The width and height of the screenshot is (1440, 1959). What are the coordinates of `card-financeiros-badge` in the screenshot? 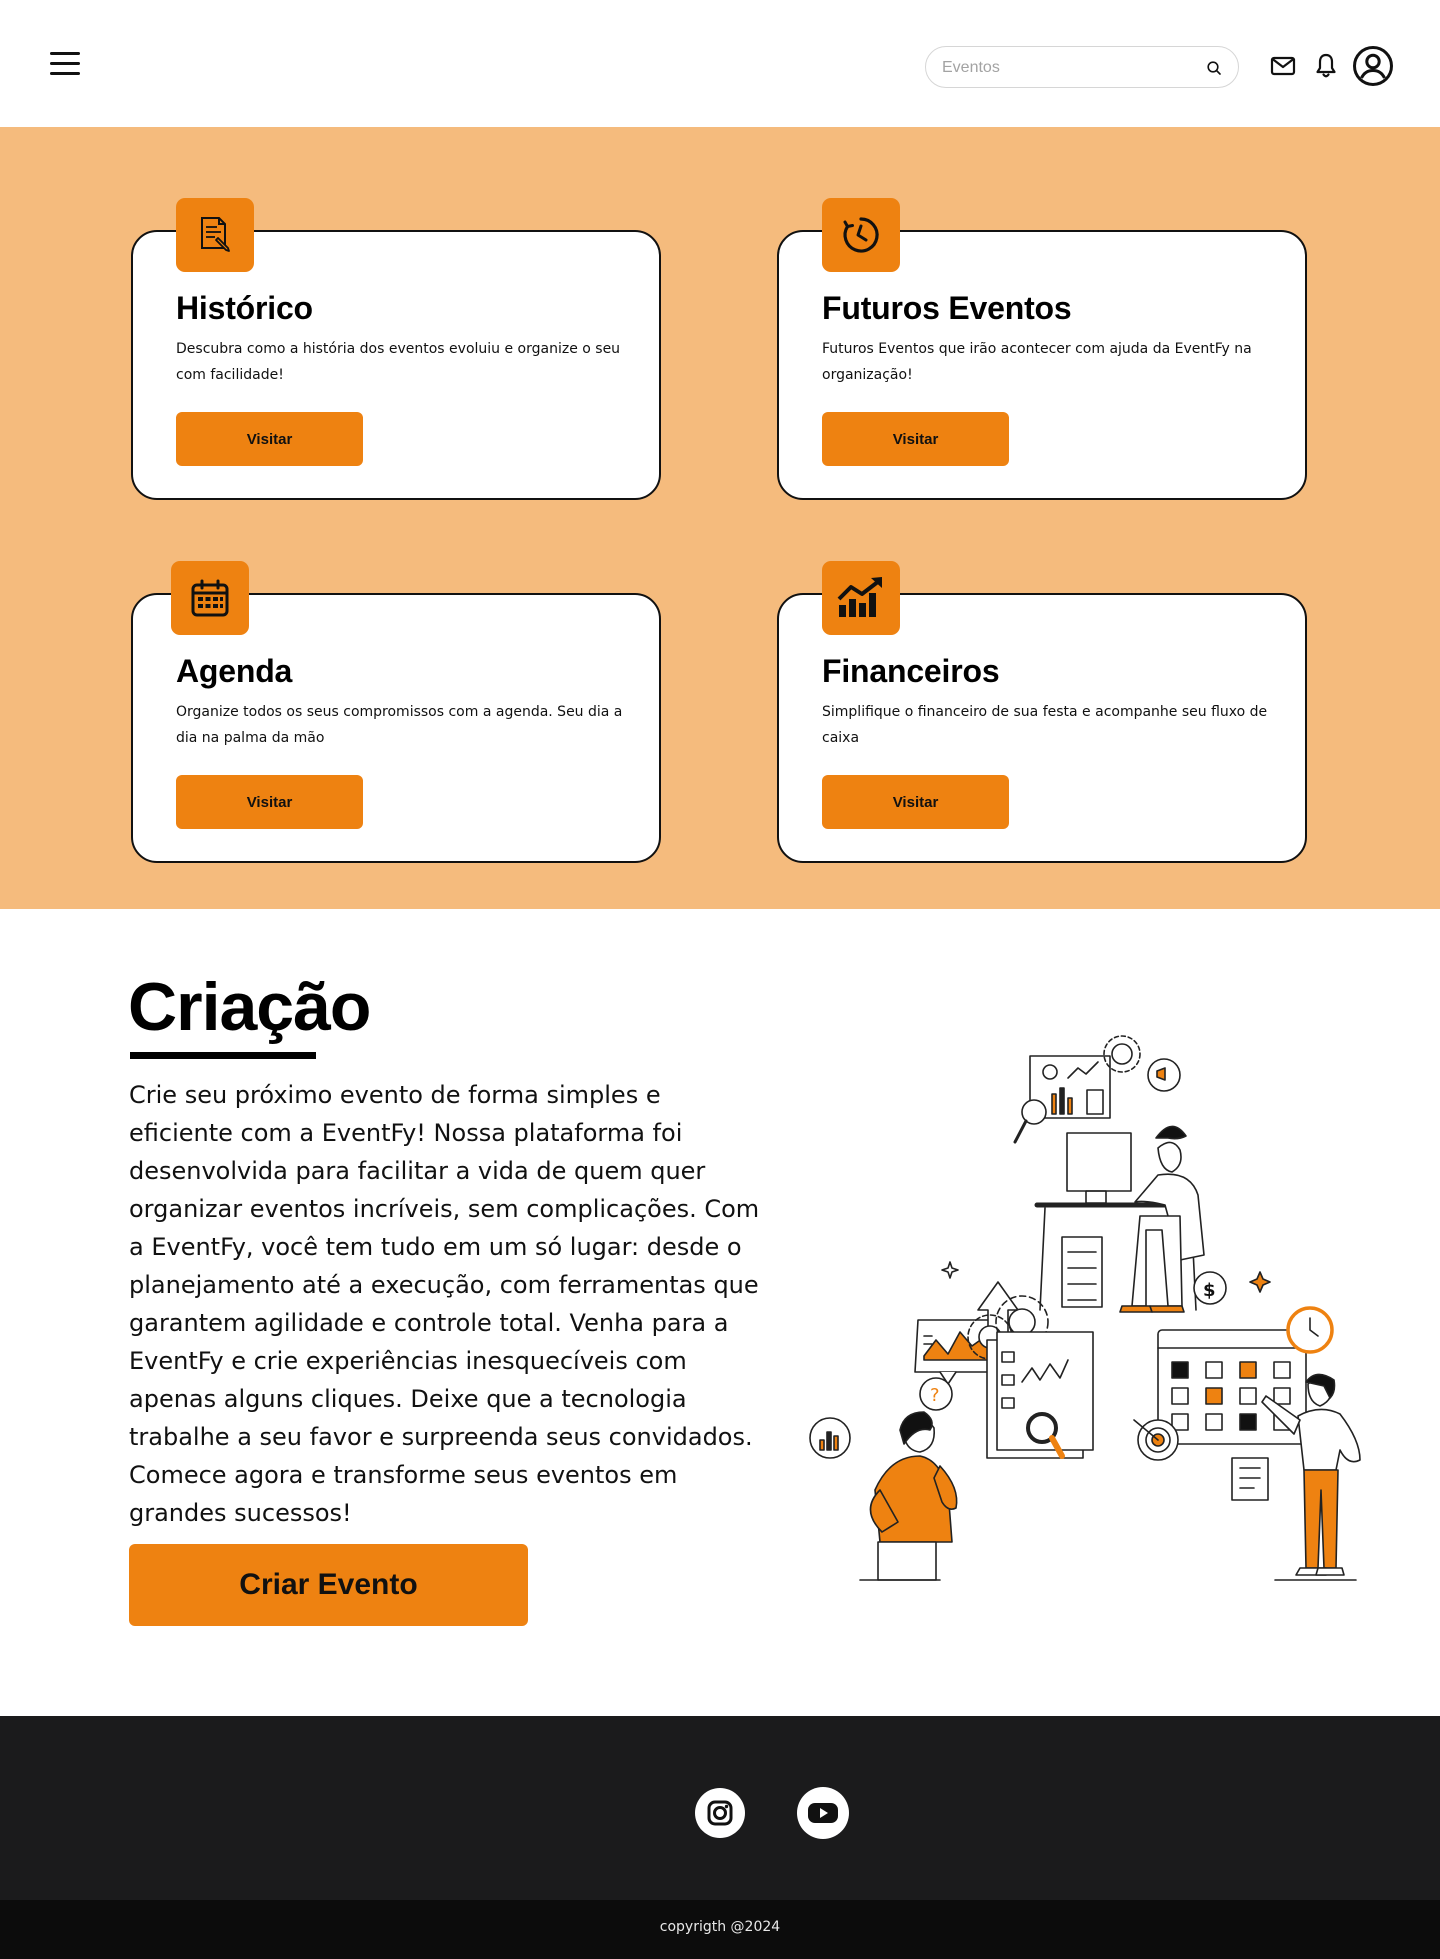 It's located at (861, 598).